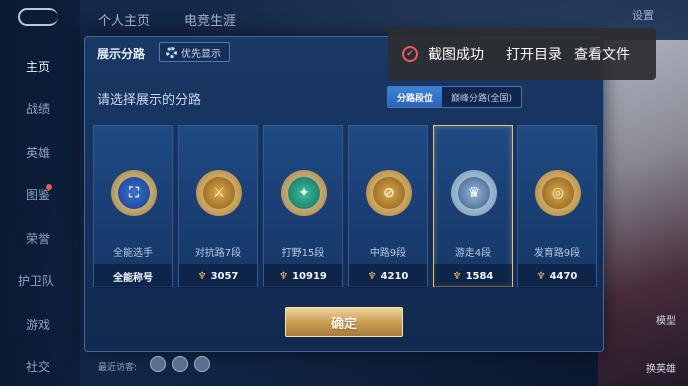  I want to click on nav-item-label: 图鉴, so click(38, 195).